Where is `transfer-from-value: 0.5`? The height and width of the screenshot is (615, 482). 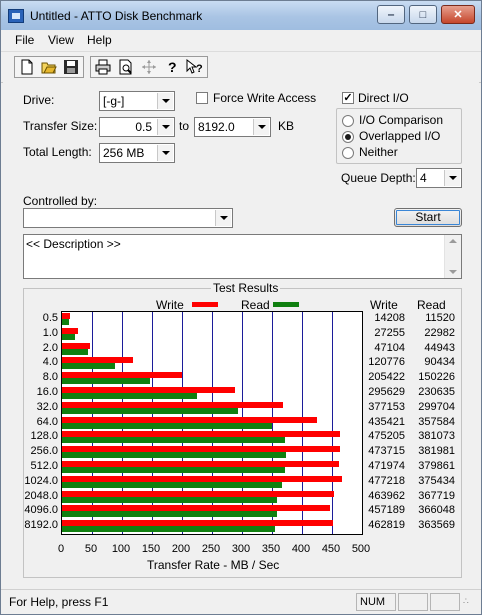
transfer-from-value: 0.5 is located at coordinates (143, 127).